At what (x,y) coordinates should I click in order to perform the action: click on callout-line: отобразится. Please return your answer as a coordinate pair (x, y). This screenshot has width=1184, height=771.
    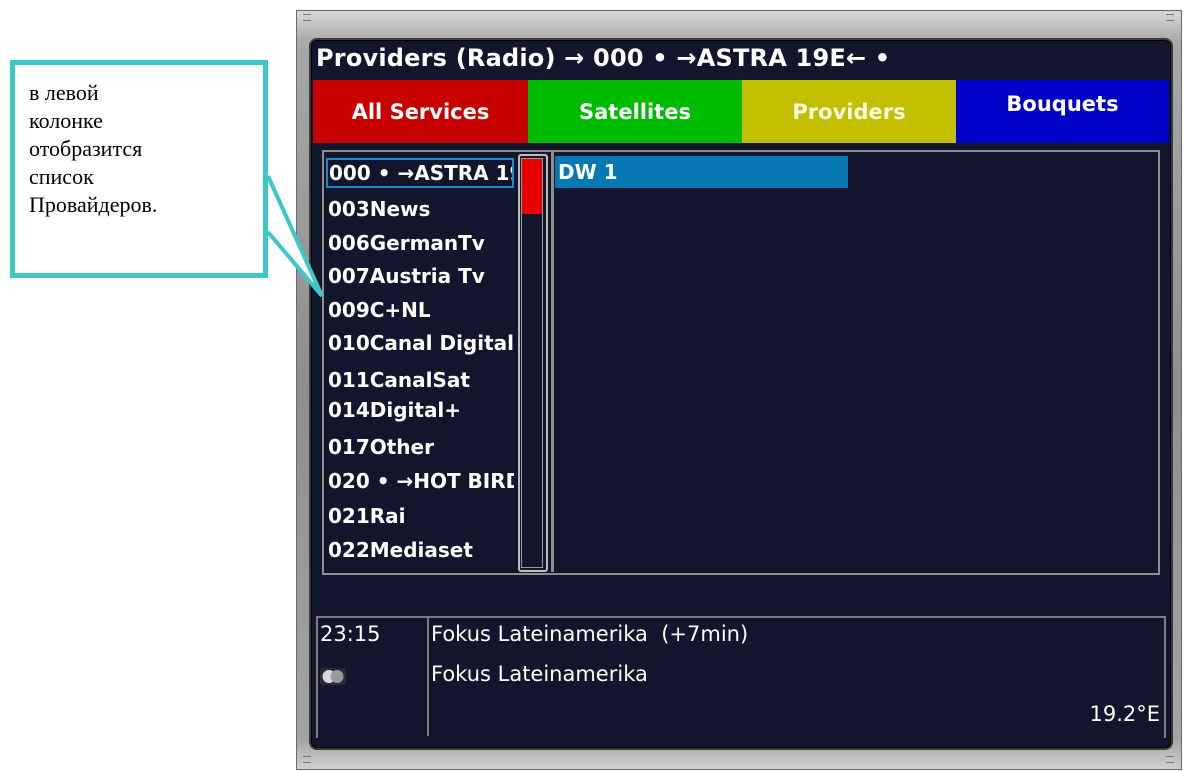
    Looking at the image, I should click on (86, 148).